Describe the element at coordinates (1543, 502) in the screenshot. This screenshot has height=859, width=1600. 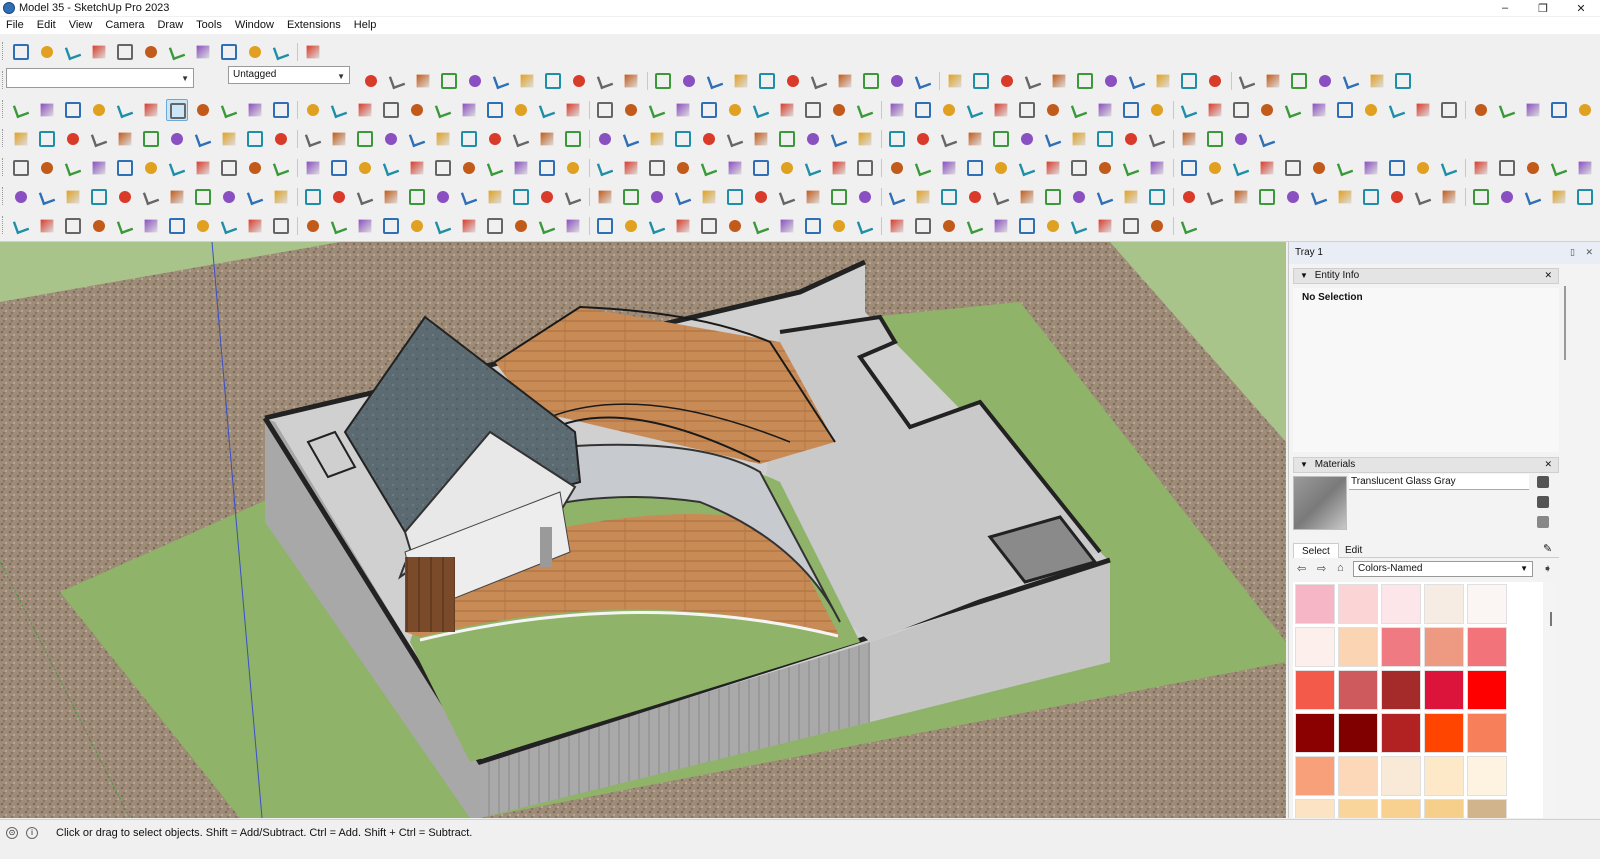
I see `material-library-icon` at that location.